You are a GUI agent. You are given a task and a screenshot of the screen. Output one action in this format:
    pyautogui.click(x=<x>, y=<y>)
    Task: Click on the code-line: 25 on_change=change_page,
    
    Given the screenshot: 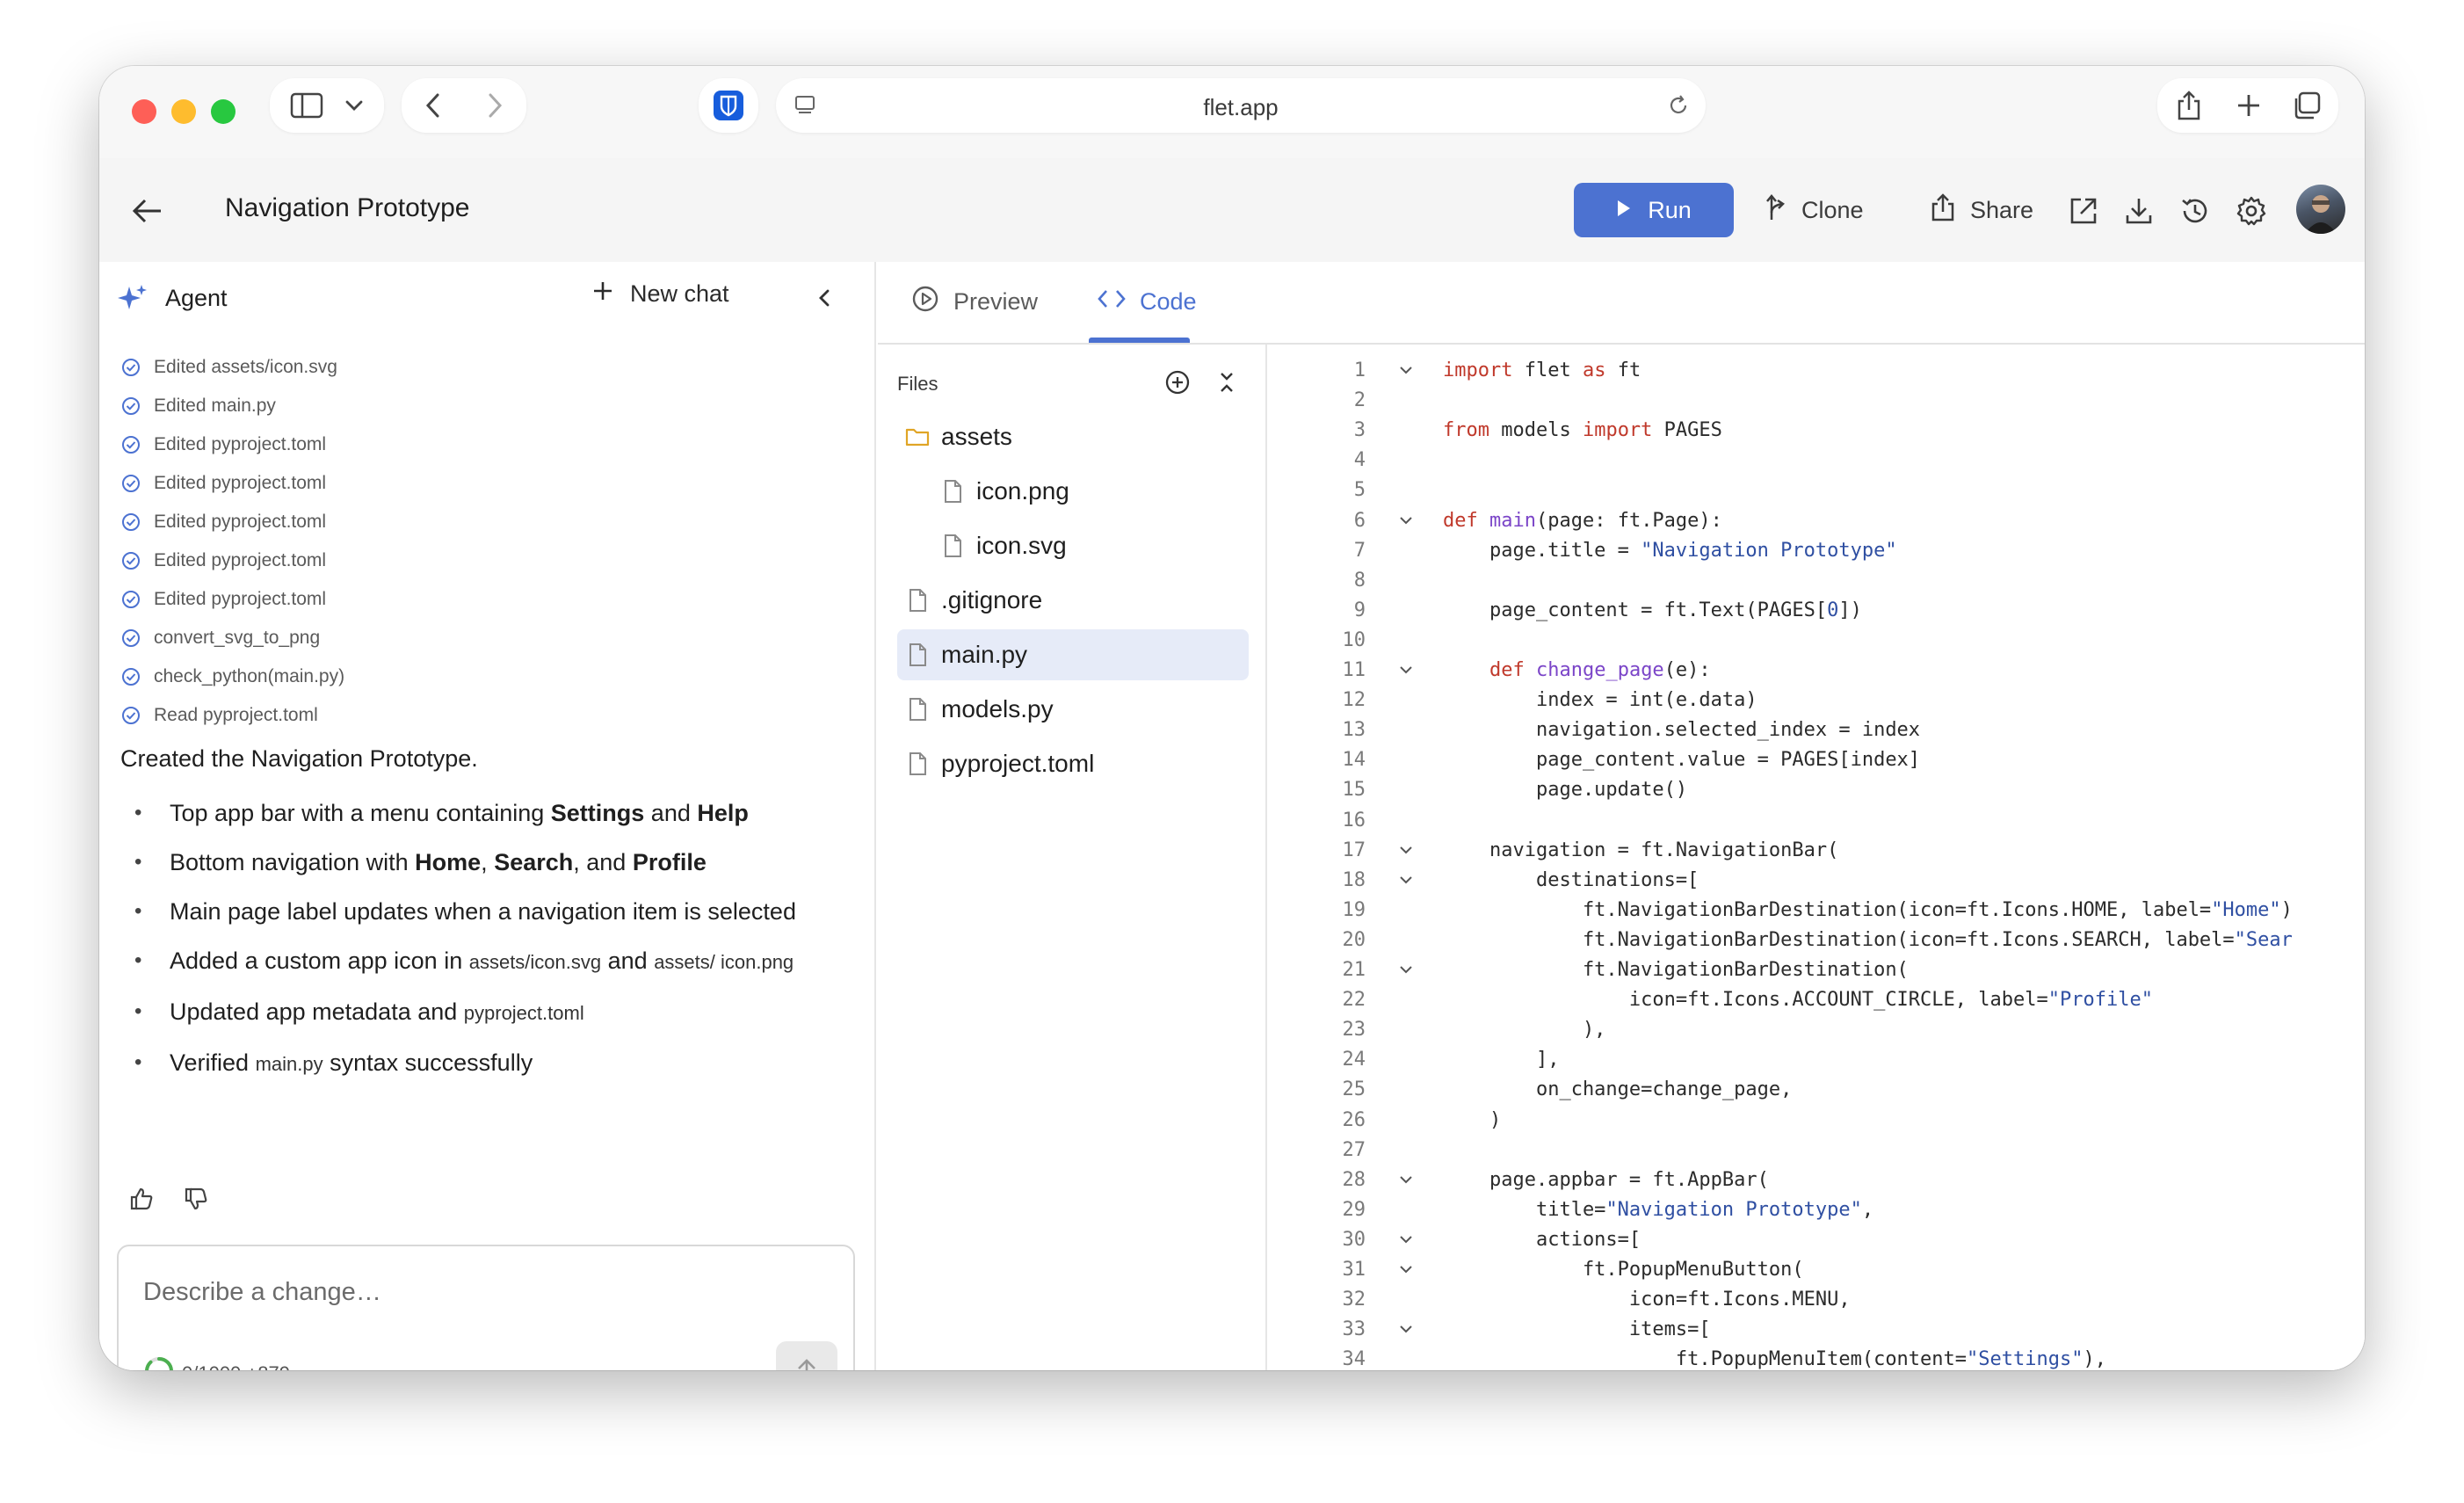 What is the action you would take?
    pyautogui.click(x=1817, y=1089)
    